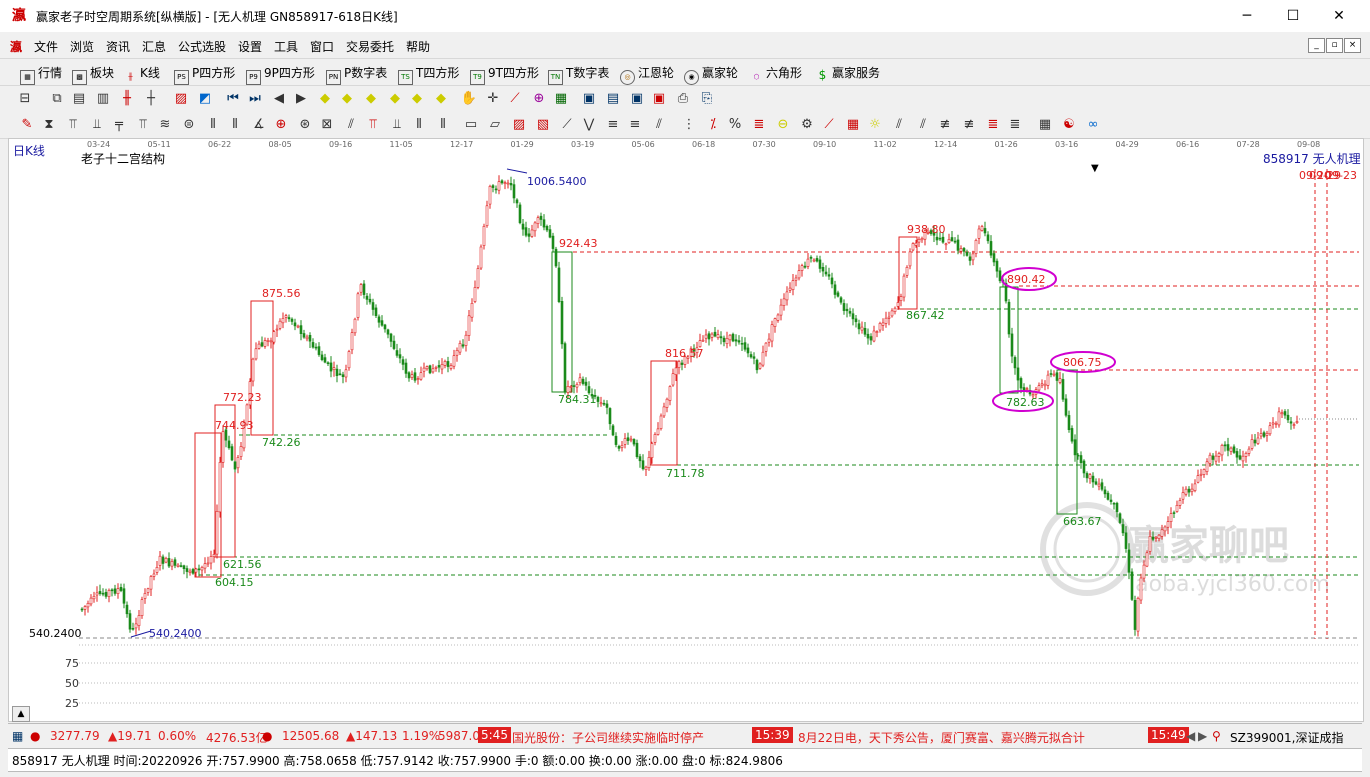 The image size is (1370, 777). Describe the element at coordinates (1045, 125) in the screenshot. I see `table2-icon: ▦` at that location.